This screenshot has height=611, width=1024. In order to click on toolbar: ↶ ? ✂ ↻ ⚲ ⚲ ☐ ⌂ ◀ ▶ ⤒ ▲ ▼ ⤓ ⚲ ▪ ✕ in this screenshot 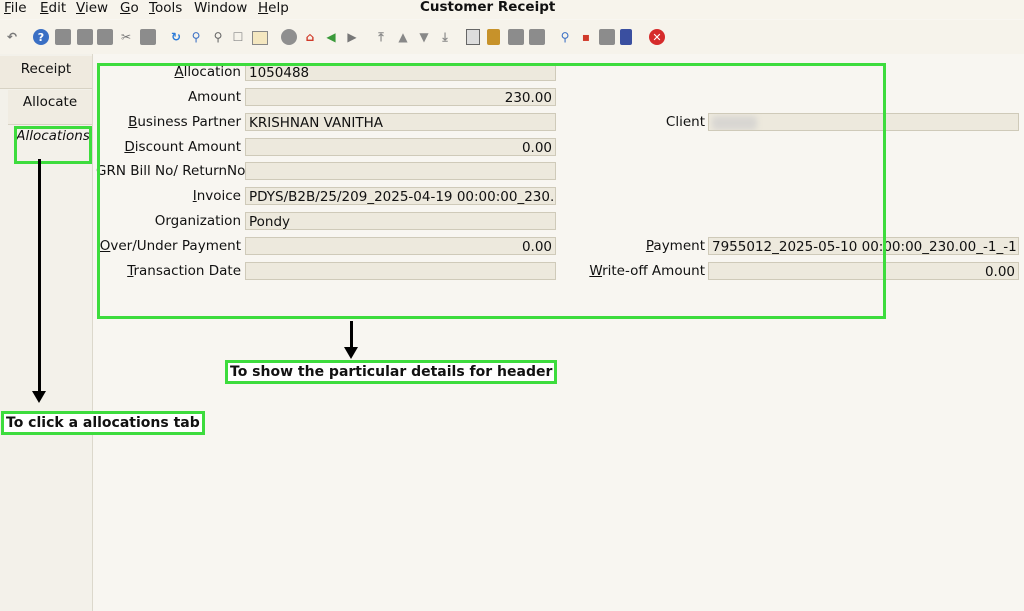, I will do `click(512, 37)`.